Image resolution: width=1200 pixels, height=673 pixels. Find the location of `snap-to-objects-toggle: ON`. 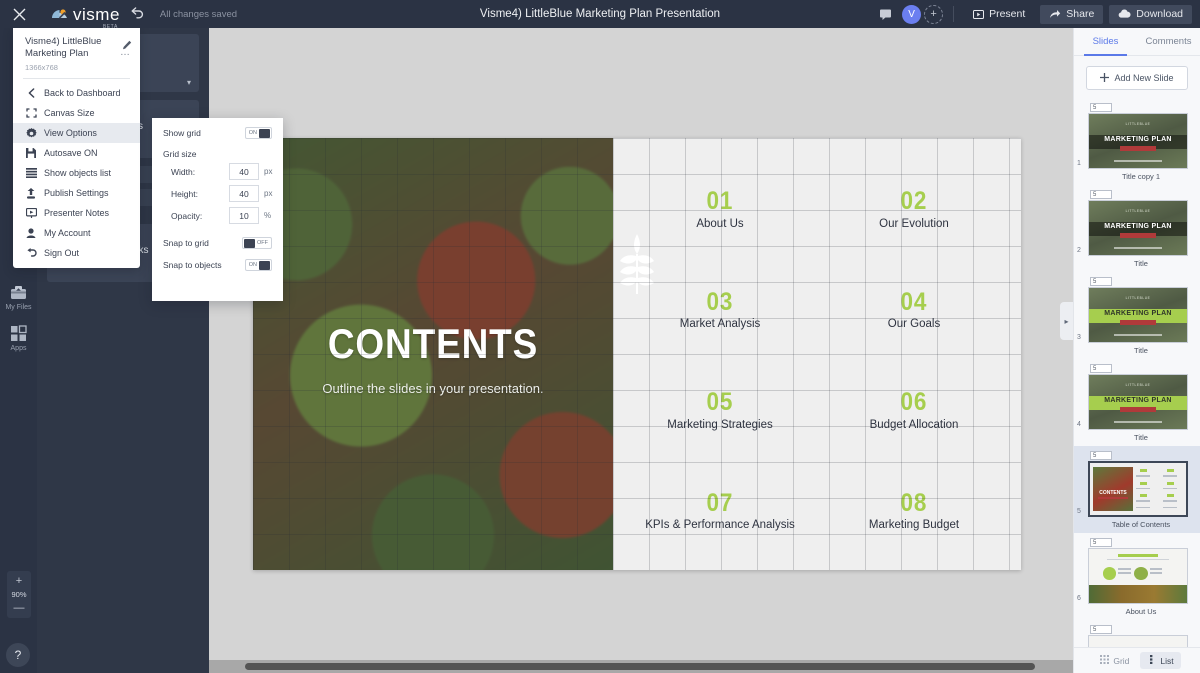

snap-to-objects-toggle: ON is located at coordinates (258, 265).